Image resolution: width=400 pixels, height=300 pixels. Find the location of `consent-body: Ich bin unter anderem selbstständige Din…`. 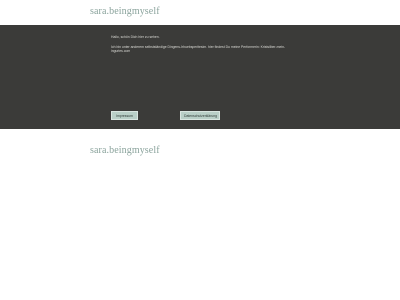

consent-body: Ich bin unter anderem selbstständige Din… is located at coordinates (198, 49).